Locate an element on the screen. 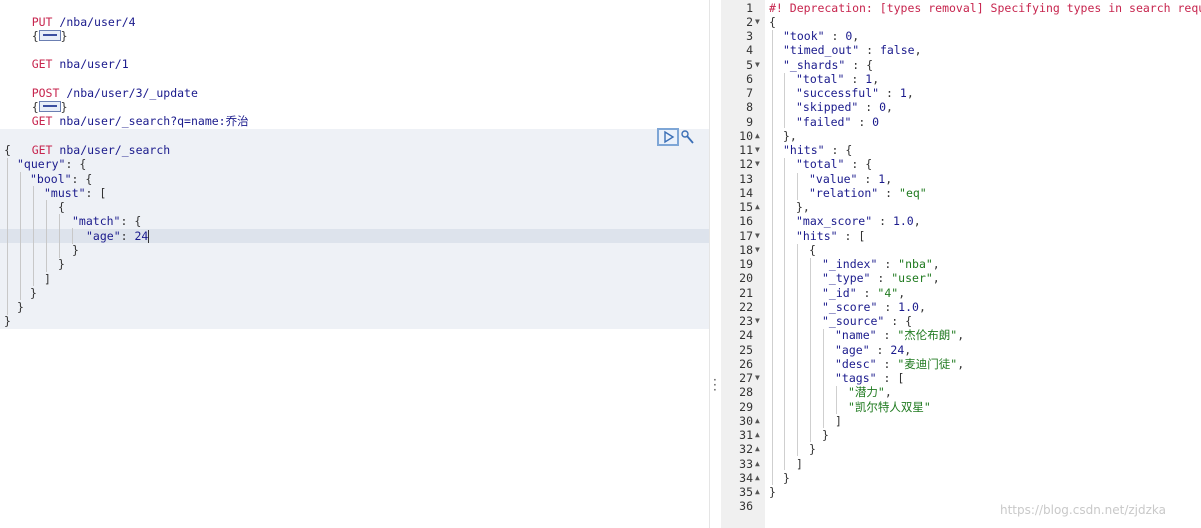 The width and height of the screenshot is (1201, 528). line-number: 30 is located at coordinates (746, 421).